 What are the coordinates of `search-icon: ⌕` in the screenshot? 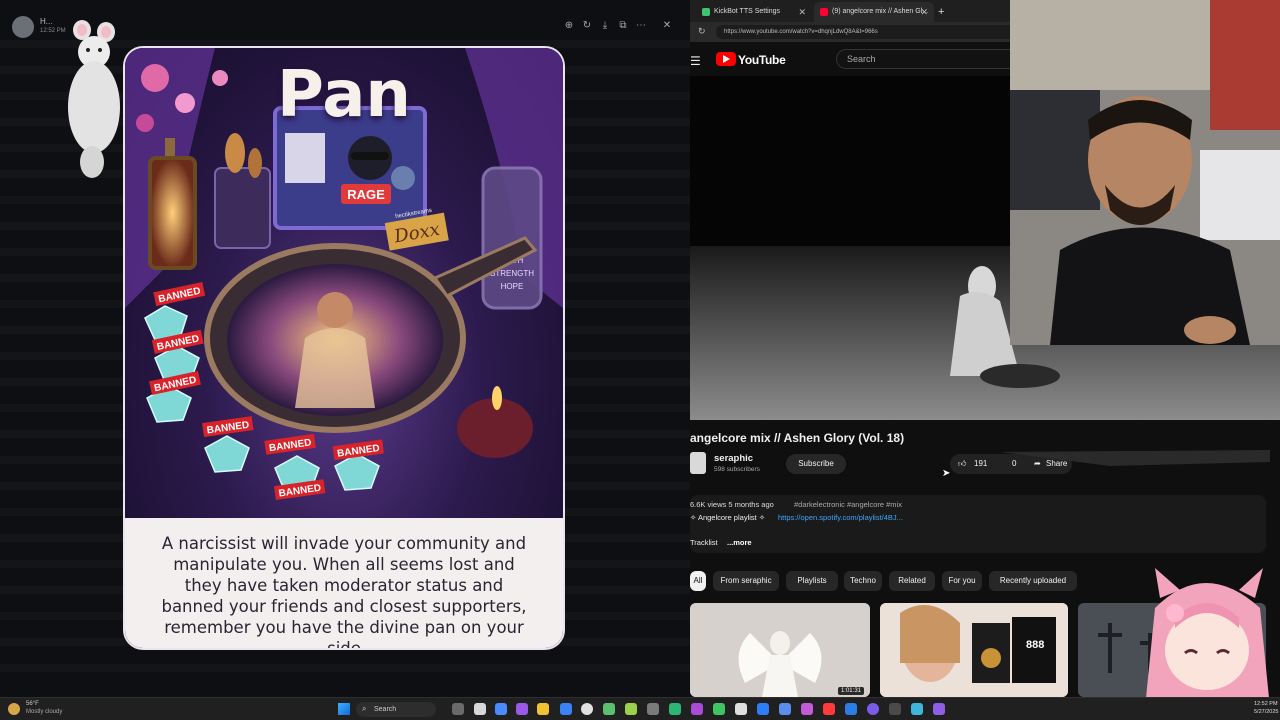 It's located at (364, 708).